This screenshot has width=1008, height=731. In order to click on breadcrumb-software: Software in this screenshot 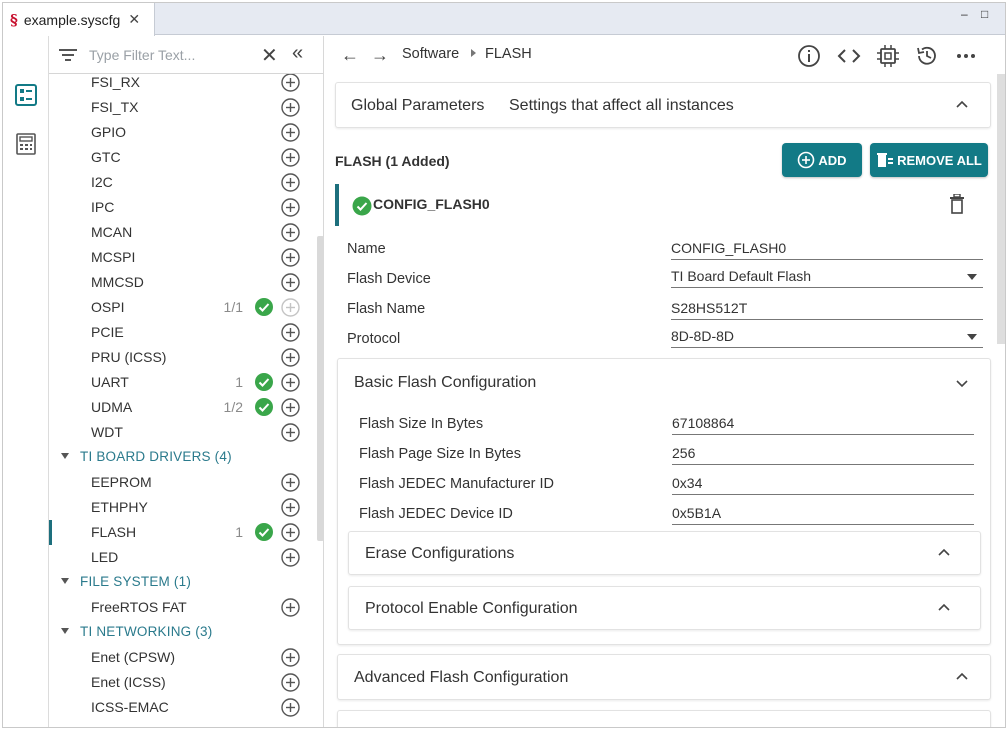, I will do `click(430, 54)`.